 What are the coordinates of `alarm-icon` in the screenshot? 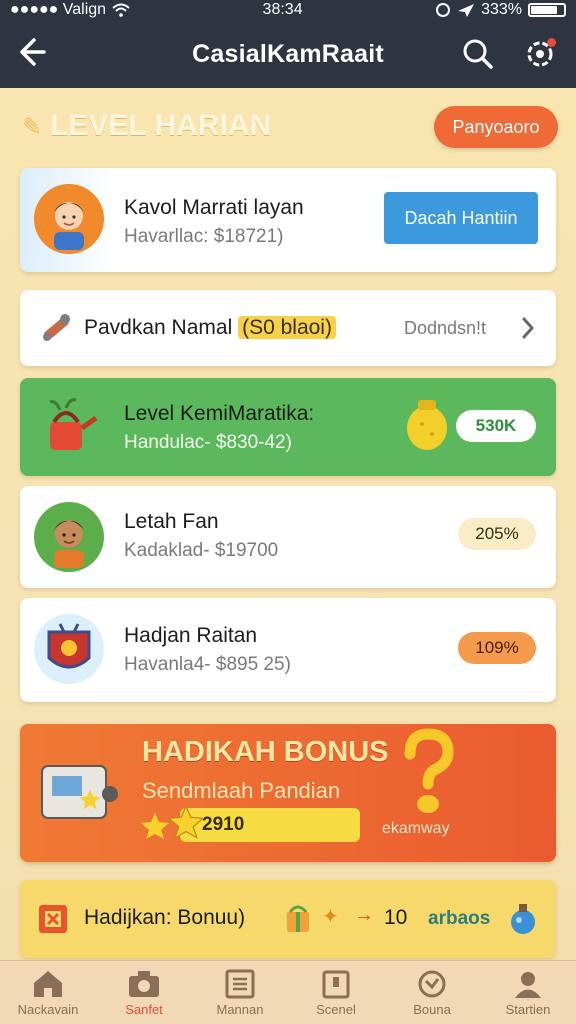 It's located at (443, 10).